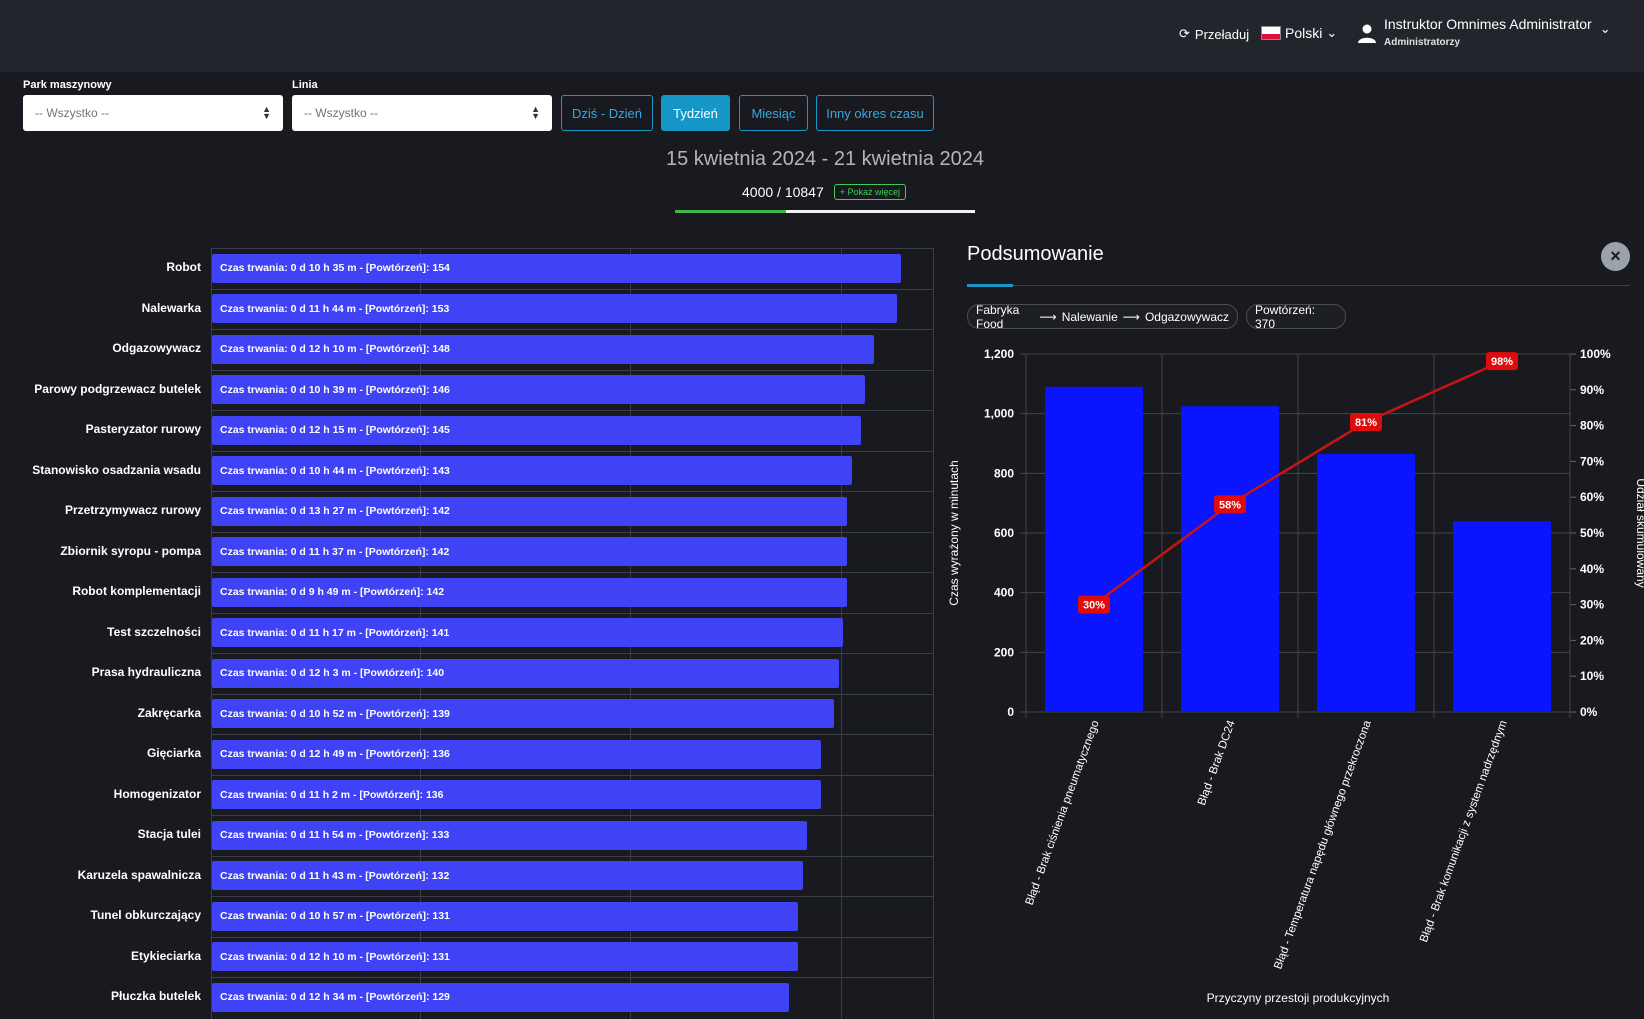 The width and height of the screenshot is (1644, 1019). I want to click on machine-label: Robot komplementacji, so click(136, 591).